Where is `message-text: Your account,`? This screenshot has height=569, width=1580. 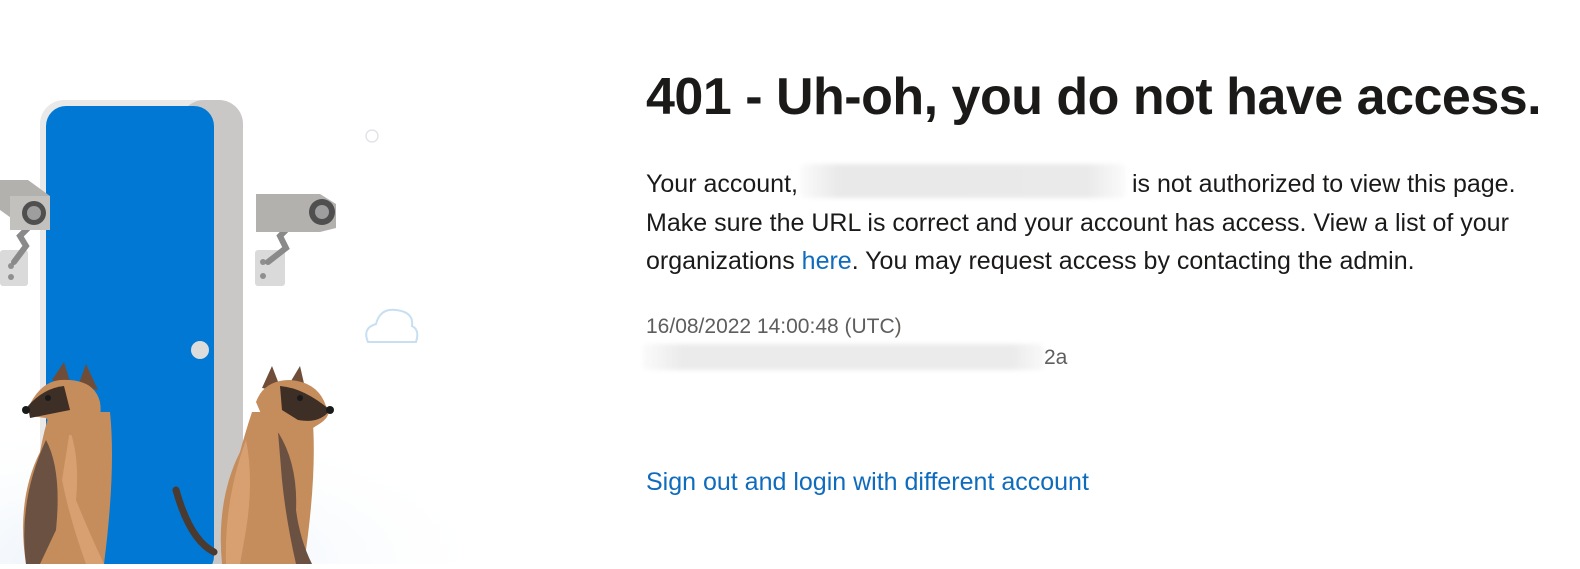 message-text: Your account, is located at coordinates (722, 184).